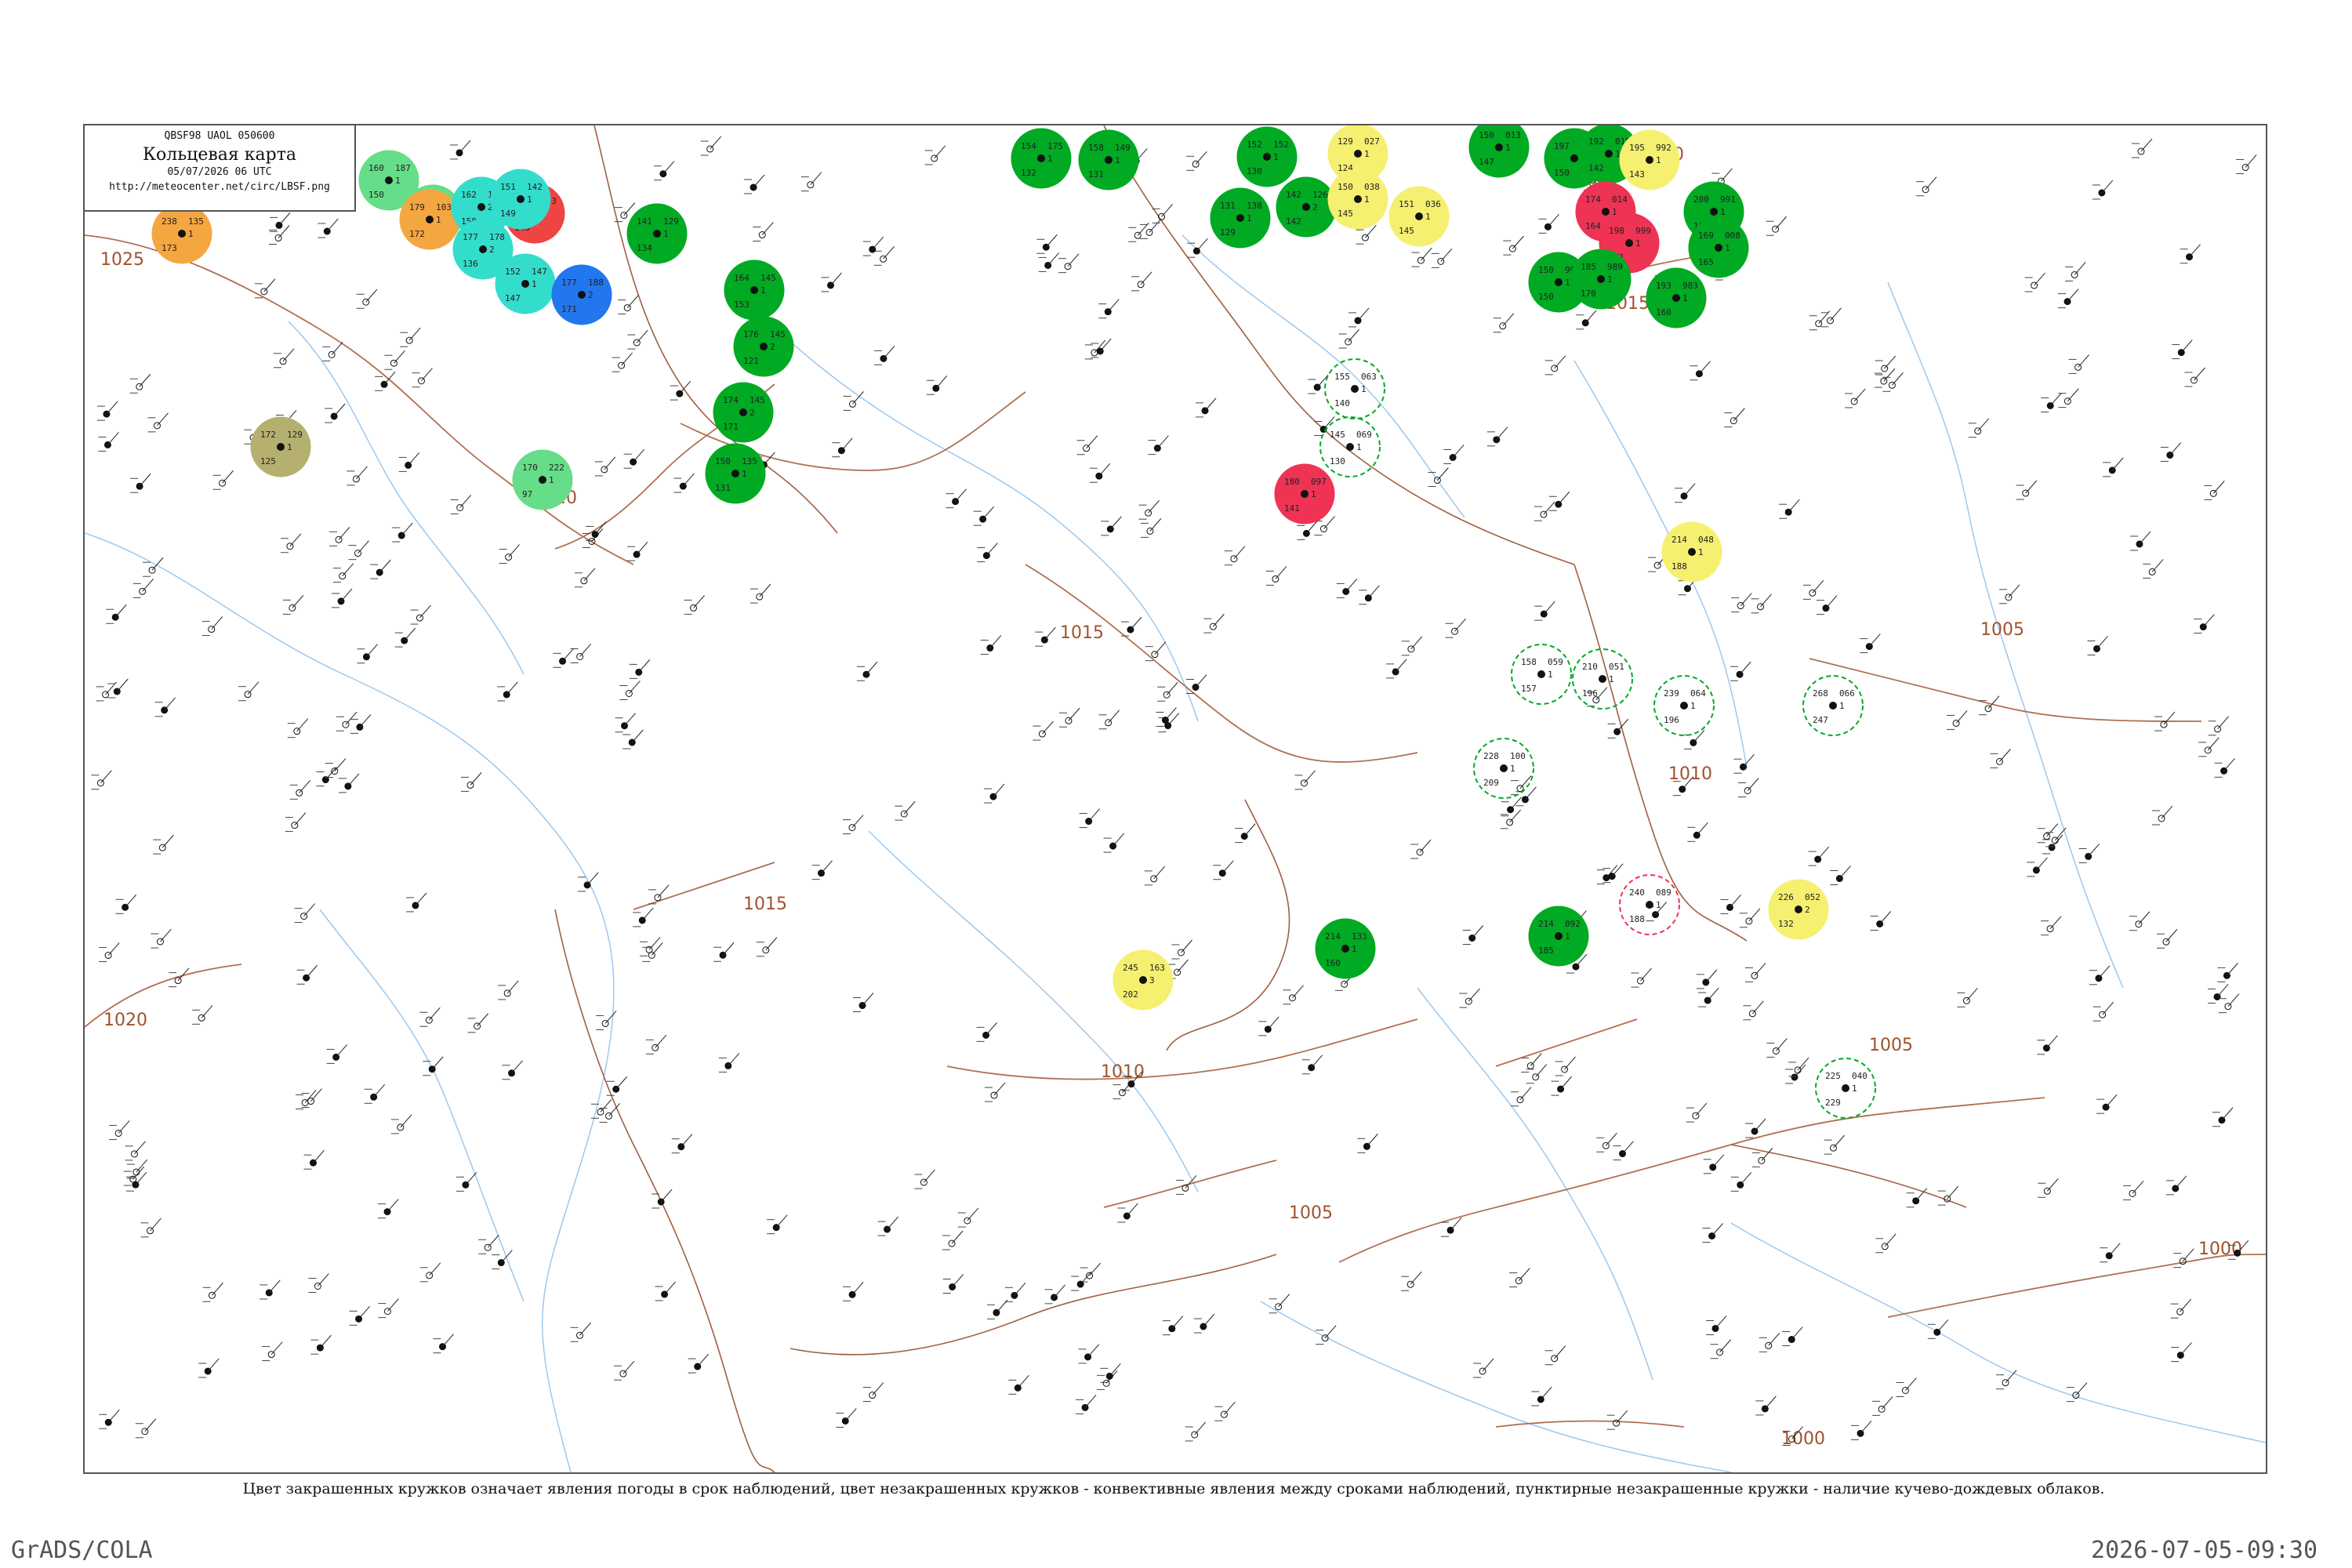  Describe the element at coordinates (508, 214) in the screenshot. I see `station-value: 149` at that location.